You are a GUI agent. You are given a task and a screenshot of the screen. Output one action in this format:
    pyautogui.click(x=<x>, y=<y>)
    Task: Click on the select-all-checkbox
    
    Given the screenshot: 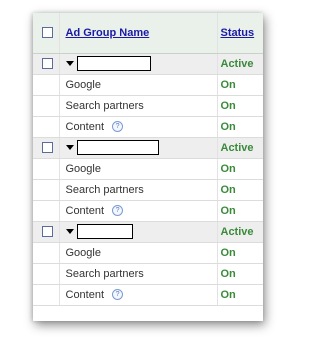 What is the action you would take?
    pyautogui.click(x=47, y=33)
    